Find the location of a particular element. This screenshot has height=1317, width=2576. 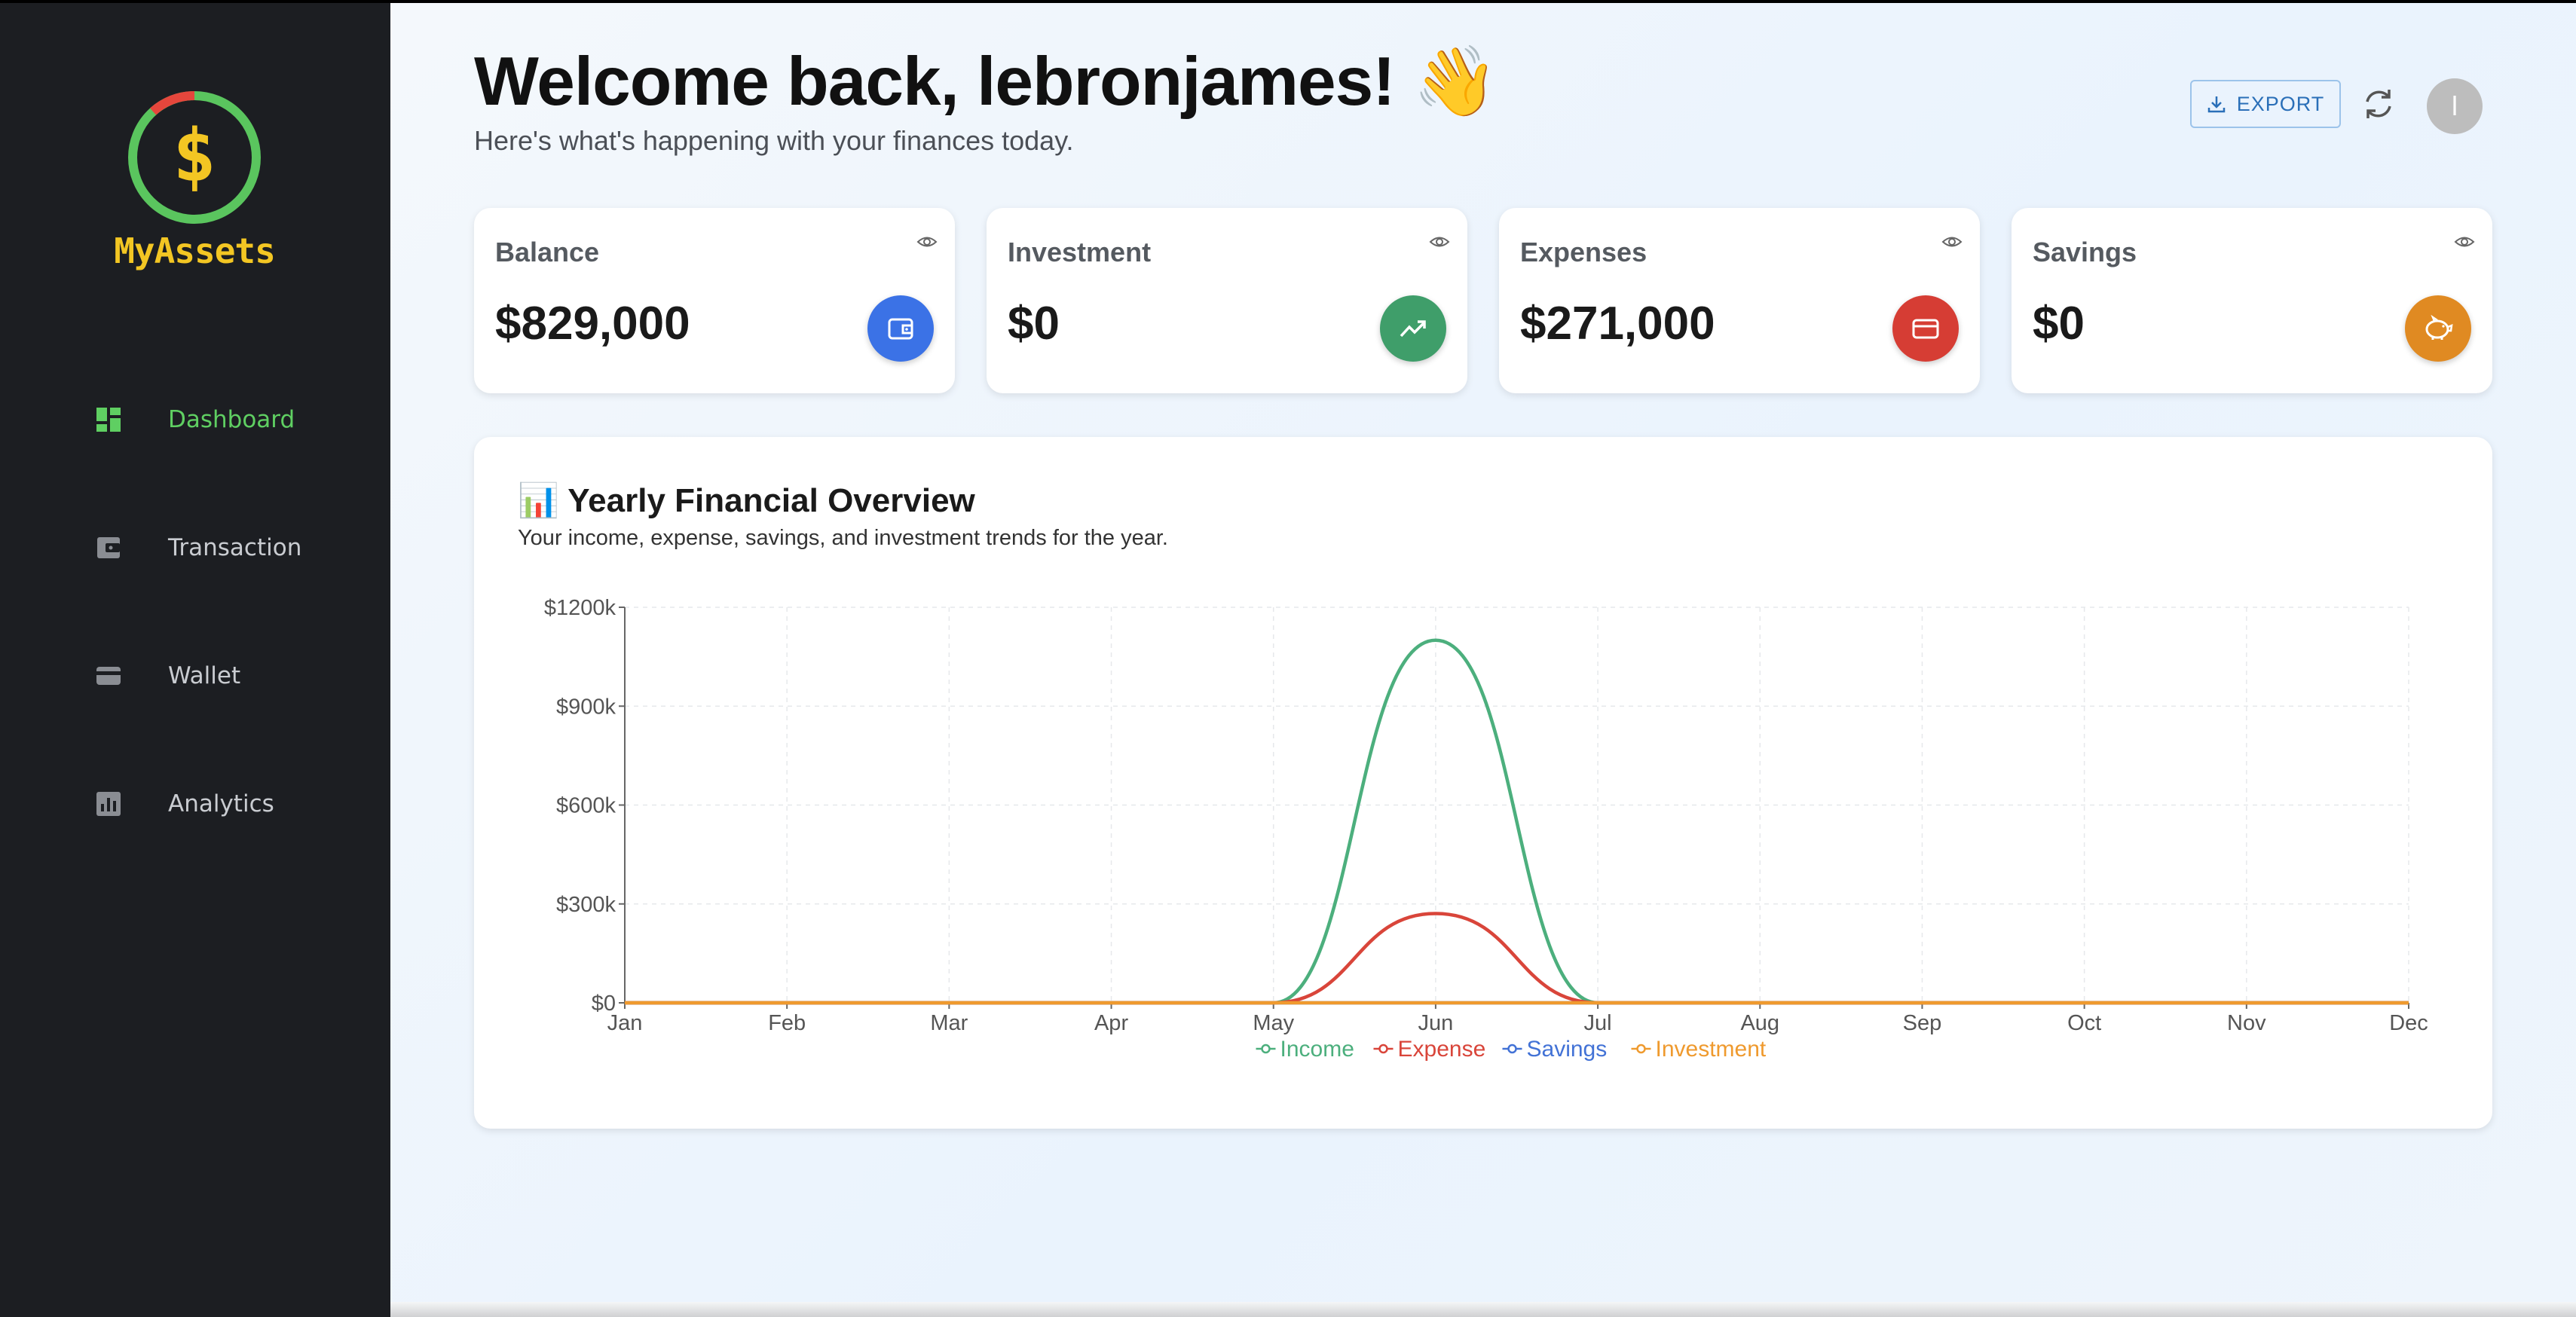

expenses-badge is located at coordinates (1926, 329).